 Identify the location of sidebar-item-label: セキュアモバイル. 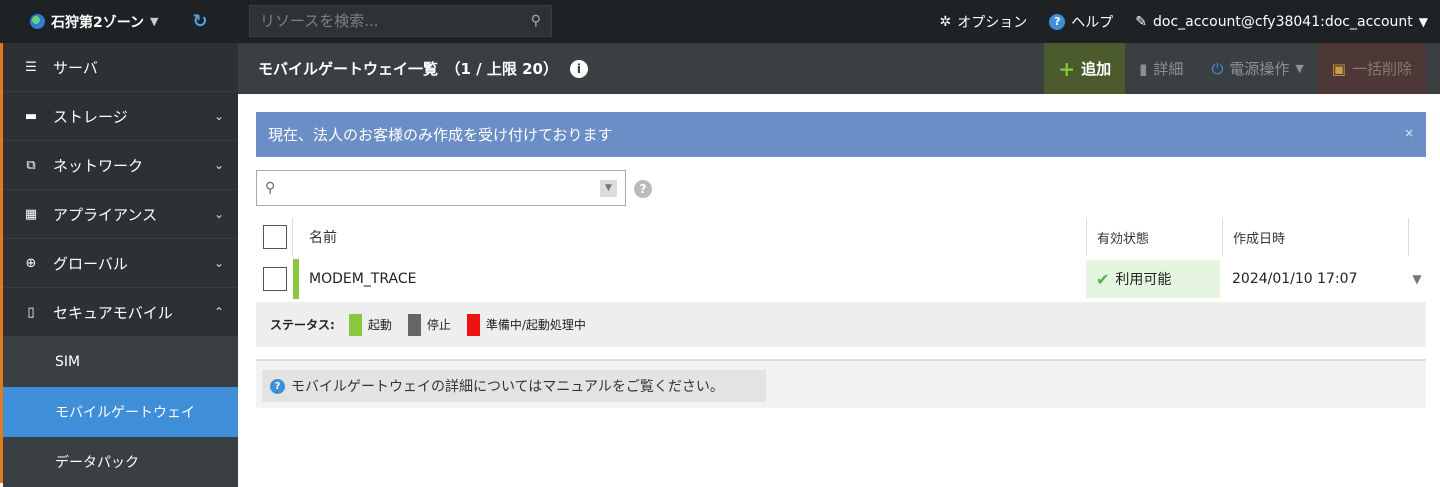
(113, 312).